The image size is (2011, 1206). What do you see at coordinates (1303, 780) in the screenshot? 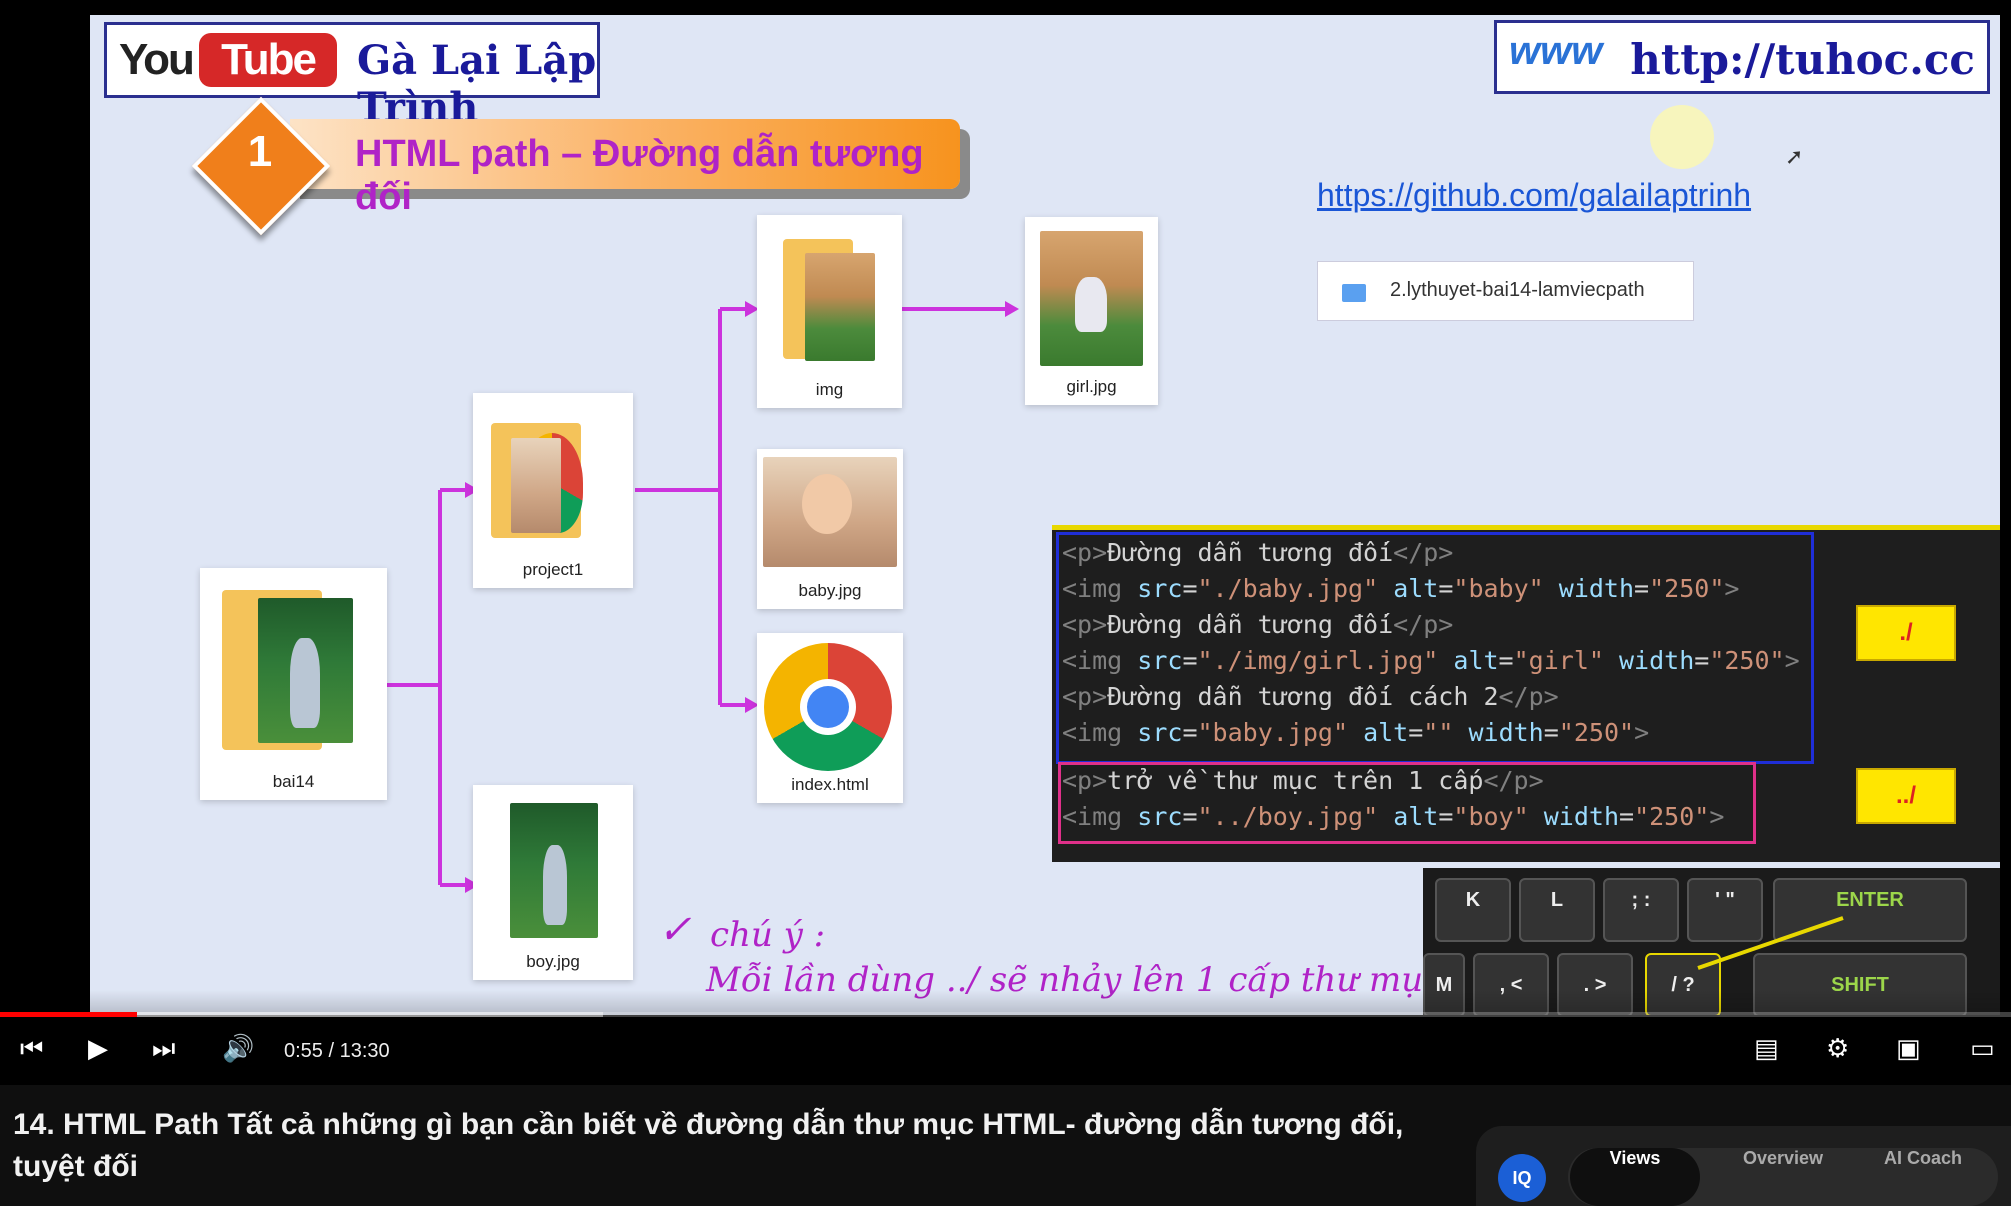
I see `code-line-7: <p>trở về thư mục trên 1 cấp</p>` at bounding box center [1303, 780].